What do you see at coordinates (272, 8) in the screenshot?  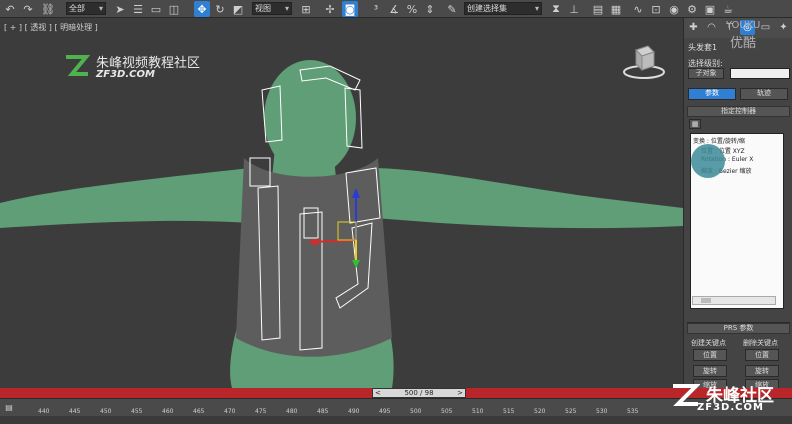 I see `reference-coord-select: 视图` at bounding box center [272, 8].